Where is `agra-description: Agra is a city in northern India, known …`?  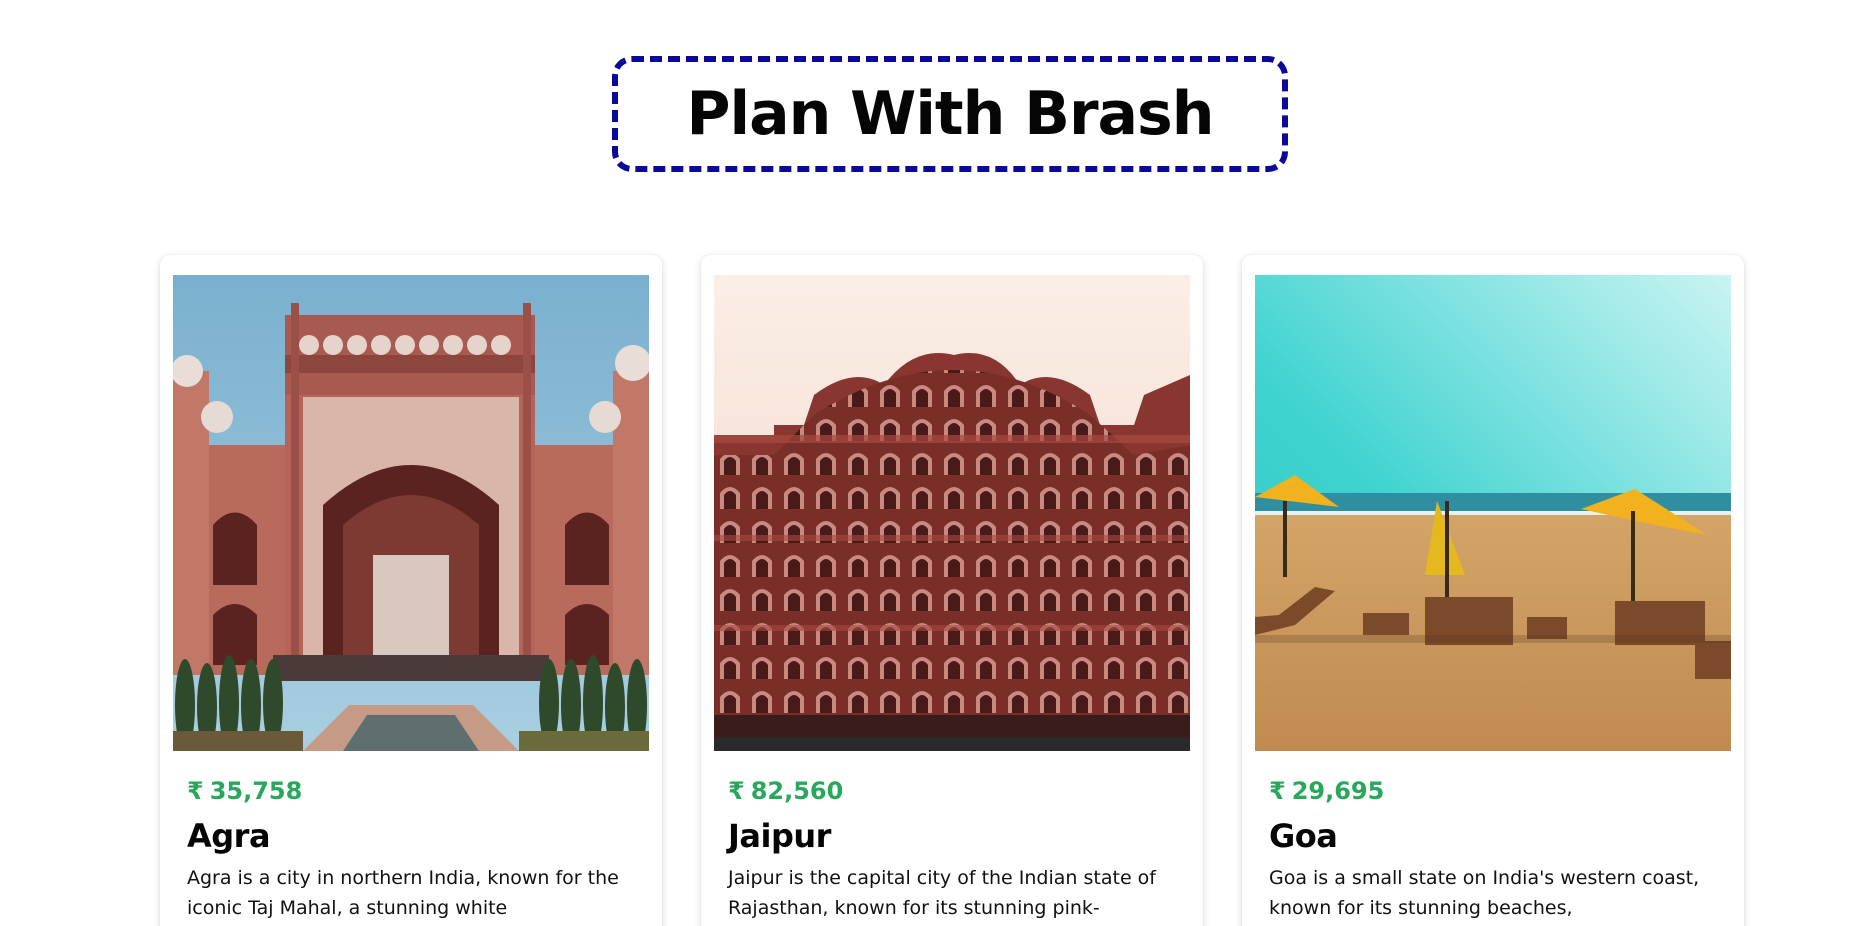 agra-description: Agra is a city in northern India, known … is located at coordinates (403, 893).